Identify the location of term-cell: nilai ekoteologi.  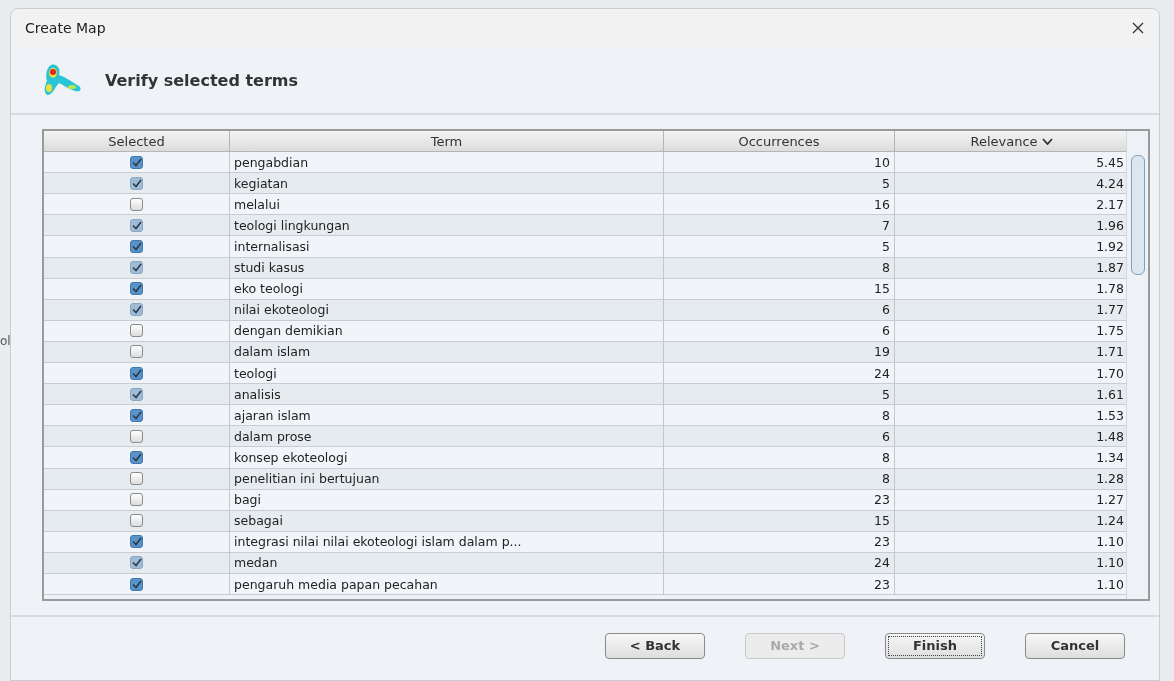
(447, 310).